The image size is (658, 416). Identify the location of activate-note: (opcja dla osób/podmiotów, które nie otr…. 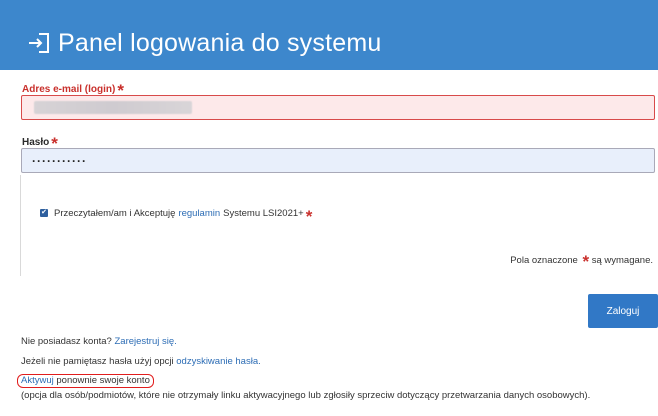
(306, 395).